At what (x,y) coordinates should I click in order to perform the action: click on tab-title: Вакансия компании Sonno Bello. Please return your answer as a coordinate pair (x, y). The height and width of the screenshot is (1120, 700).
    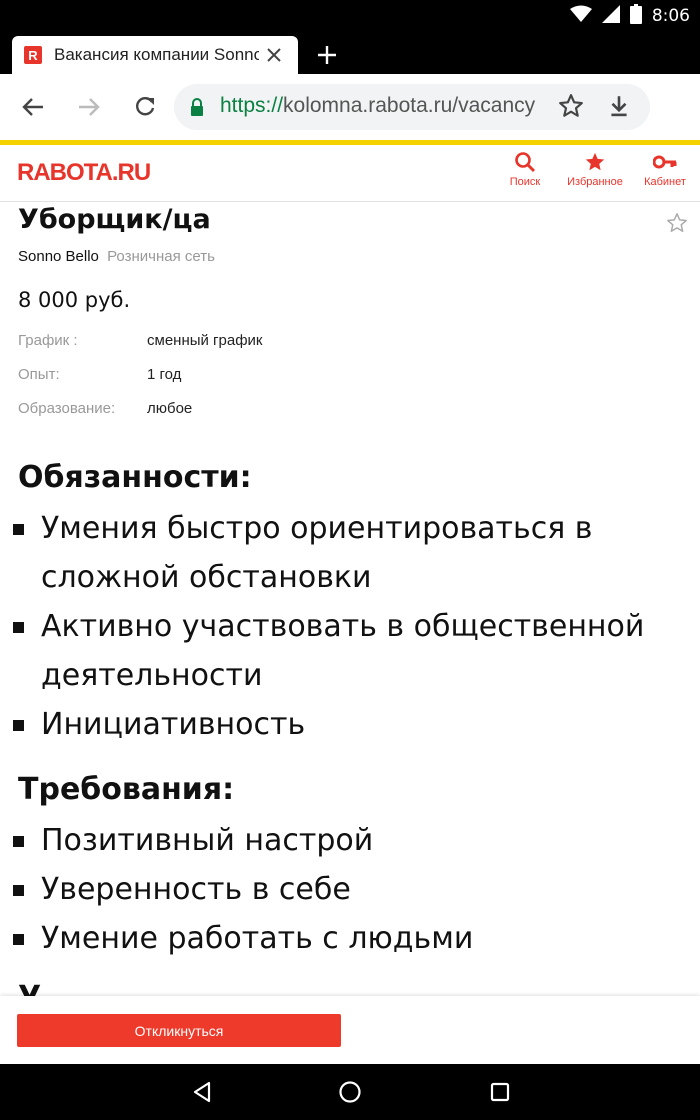
    Looking at the image, I should click on (156, 54).